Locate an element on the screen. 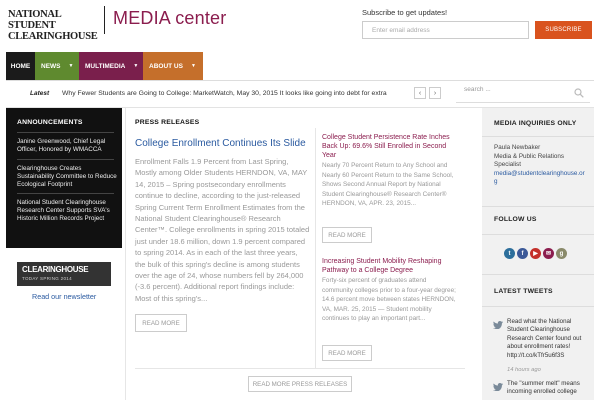 The height and width of the screenshot is (400, 600). chevron-left-icon: ‹ is located at coordinates (420, 93).